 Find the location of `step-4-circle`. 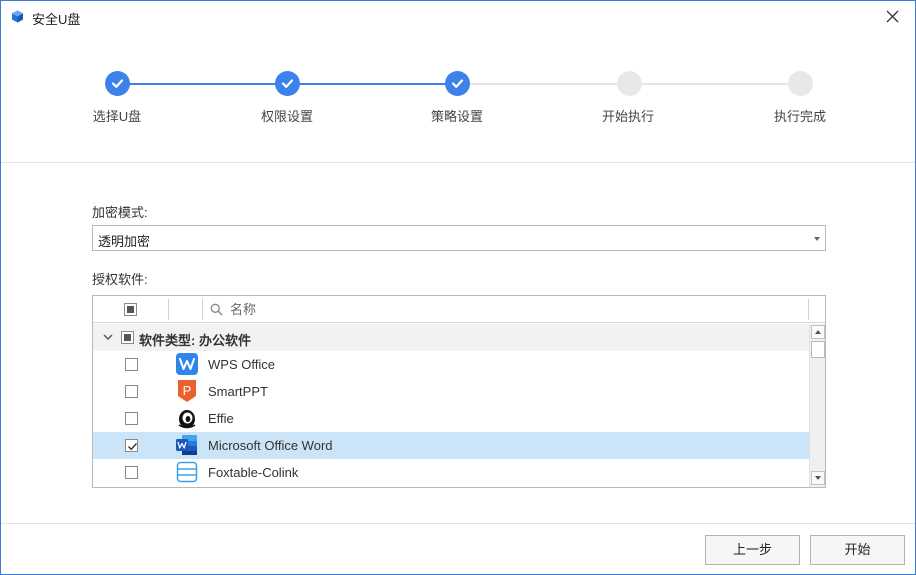

step-4-circle is located at coordinates (629, 83).